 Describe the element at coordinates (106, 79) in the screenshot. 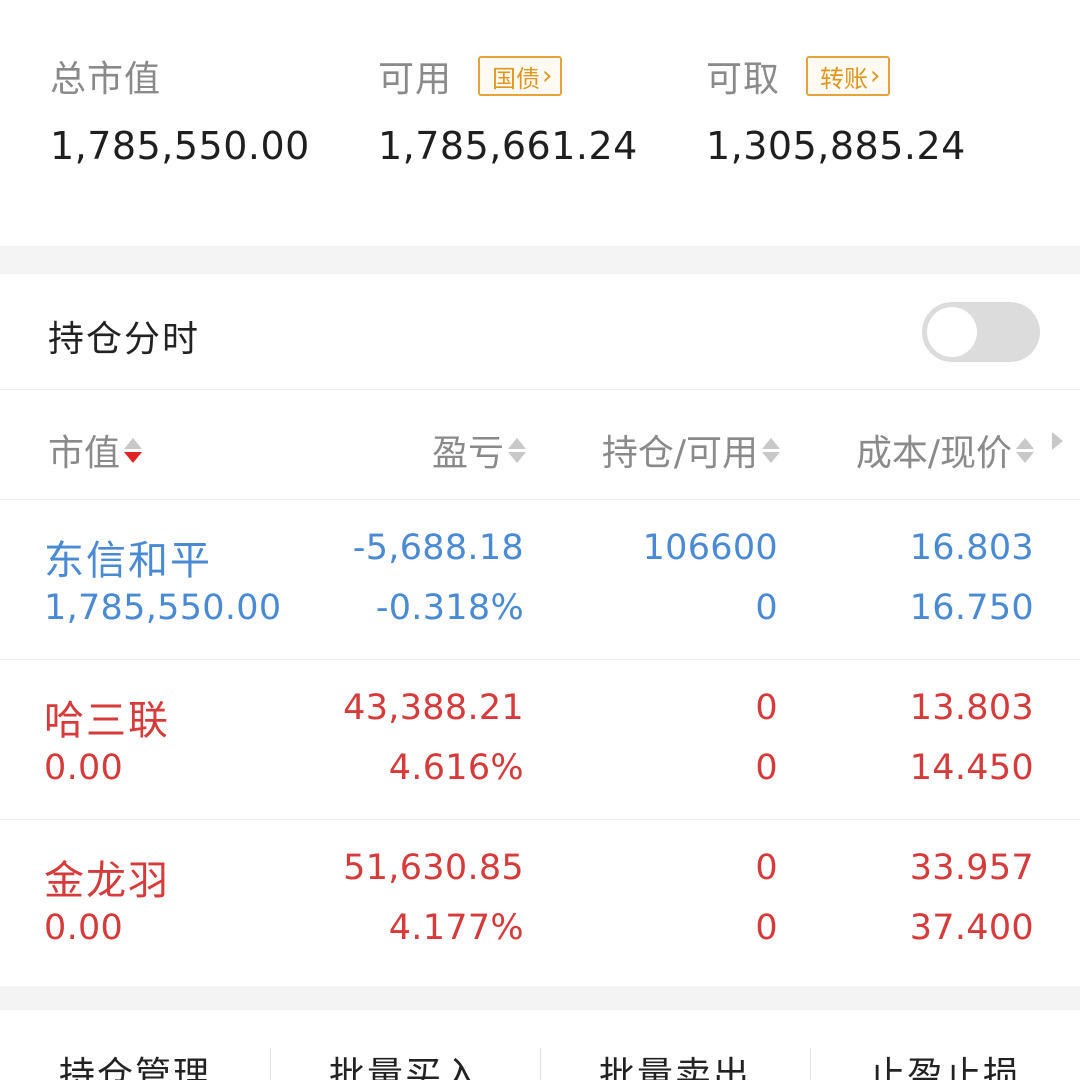

I see `total-market-value-label: 总市值` at that location.